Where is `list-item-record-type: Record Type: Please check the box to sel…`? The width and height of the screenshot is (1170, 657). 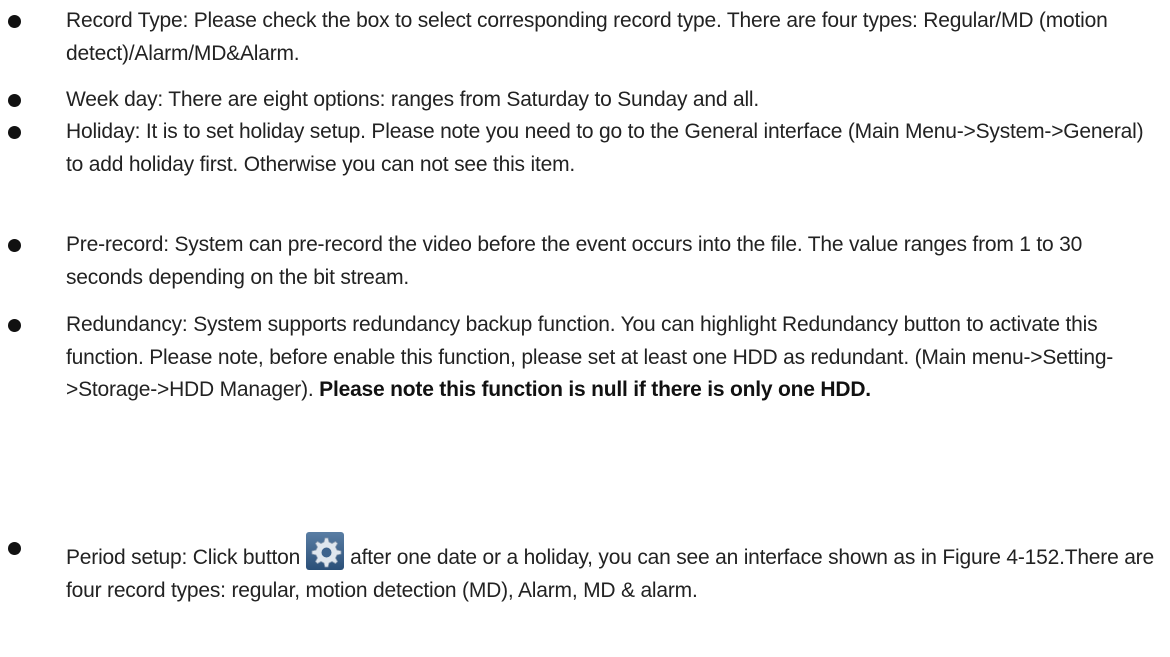 list-item-record-type: Record Type: Please check the box to sel… is located at coordinates (582, 37).